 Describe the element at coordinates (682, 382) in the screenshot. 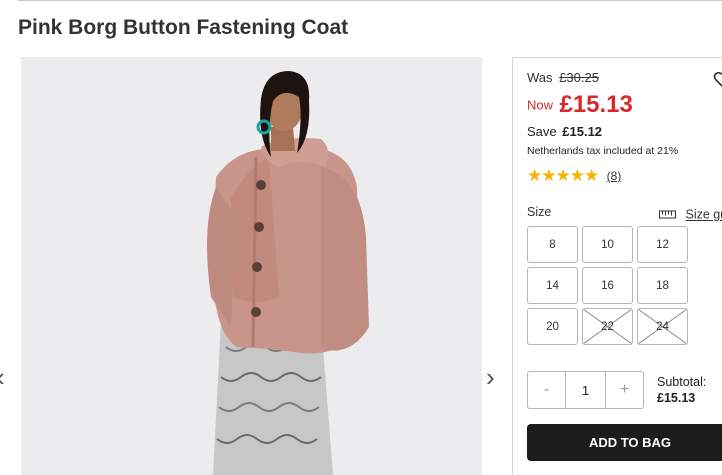

I see `subtotal-label: Subtotal:` at that location.